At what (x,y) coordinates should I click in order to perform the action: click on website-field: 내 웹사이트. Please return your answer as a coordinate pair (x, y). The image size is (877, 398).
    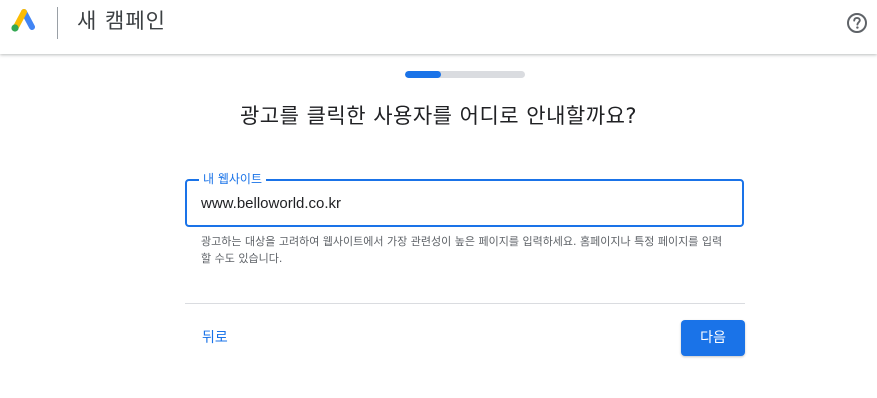
    Looking at the image, I should click on (464, 199).